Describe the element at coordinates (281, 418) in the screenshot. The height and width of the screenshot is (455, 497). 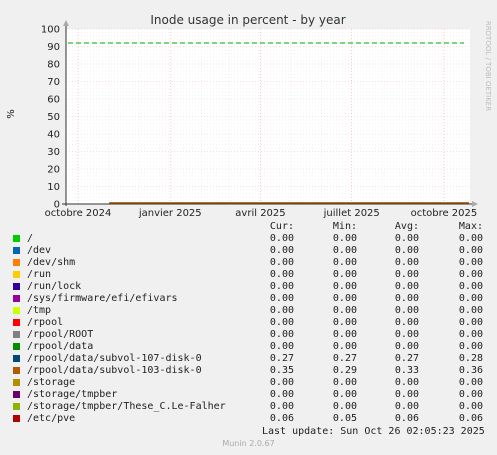
I see `legend-cur-value: 0.06` at that location.